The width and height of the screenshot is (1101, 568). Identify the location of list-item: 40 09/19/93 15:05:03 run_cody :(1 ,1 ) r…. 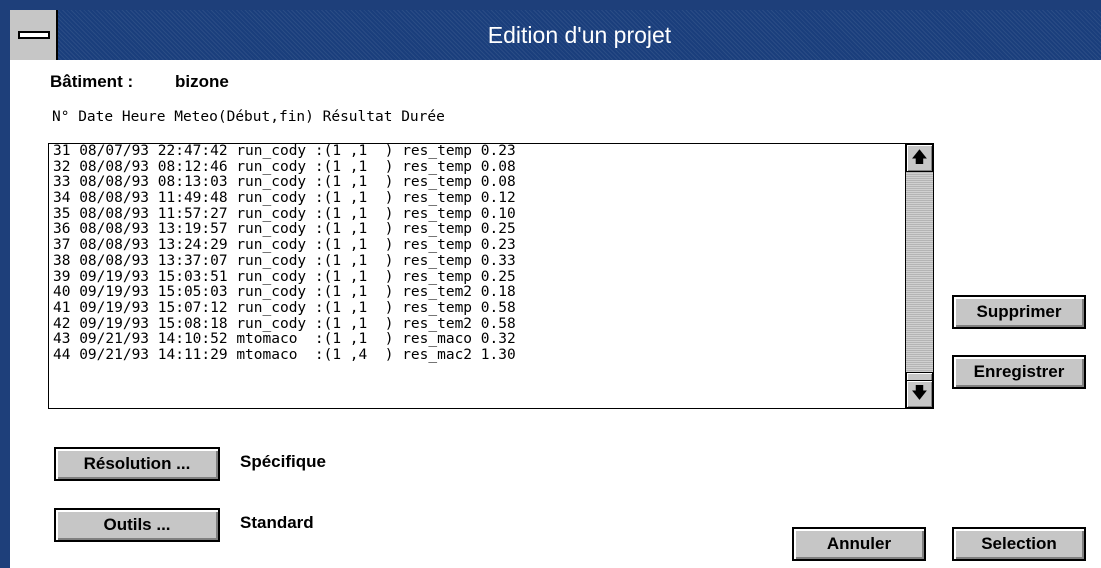
(284, 292).